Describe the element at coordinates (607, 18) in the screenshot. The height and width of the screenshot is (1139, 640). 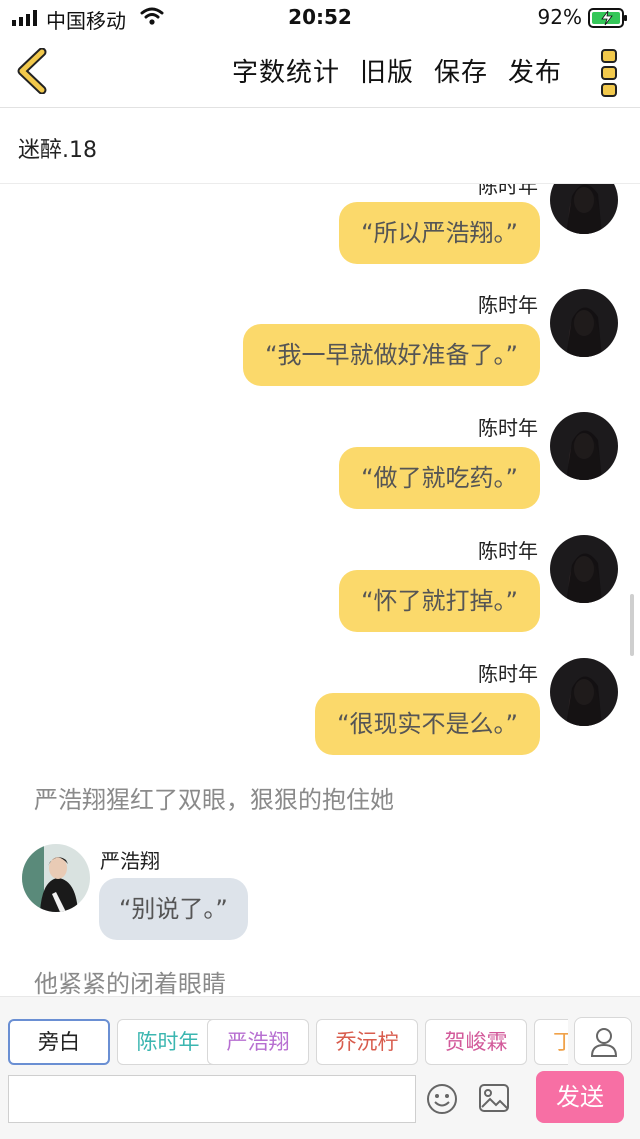
I see `battery-charging-icon` at that location.